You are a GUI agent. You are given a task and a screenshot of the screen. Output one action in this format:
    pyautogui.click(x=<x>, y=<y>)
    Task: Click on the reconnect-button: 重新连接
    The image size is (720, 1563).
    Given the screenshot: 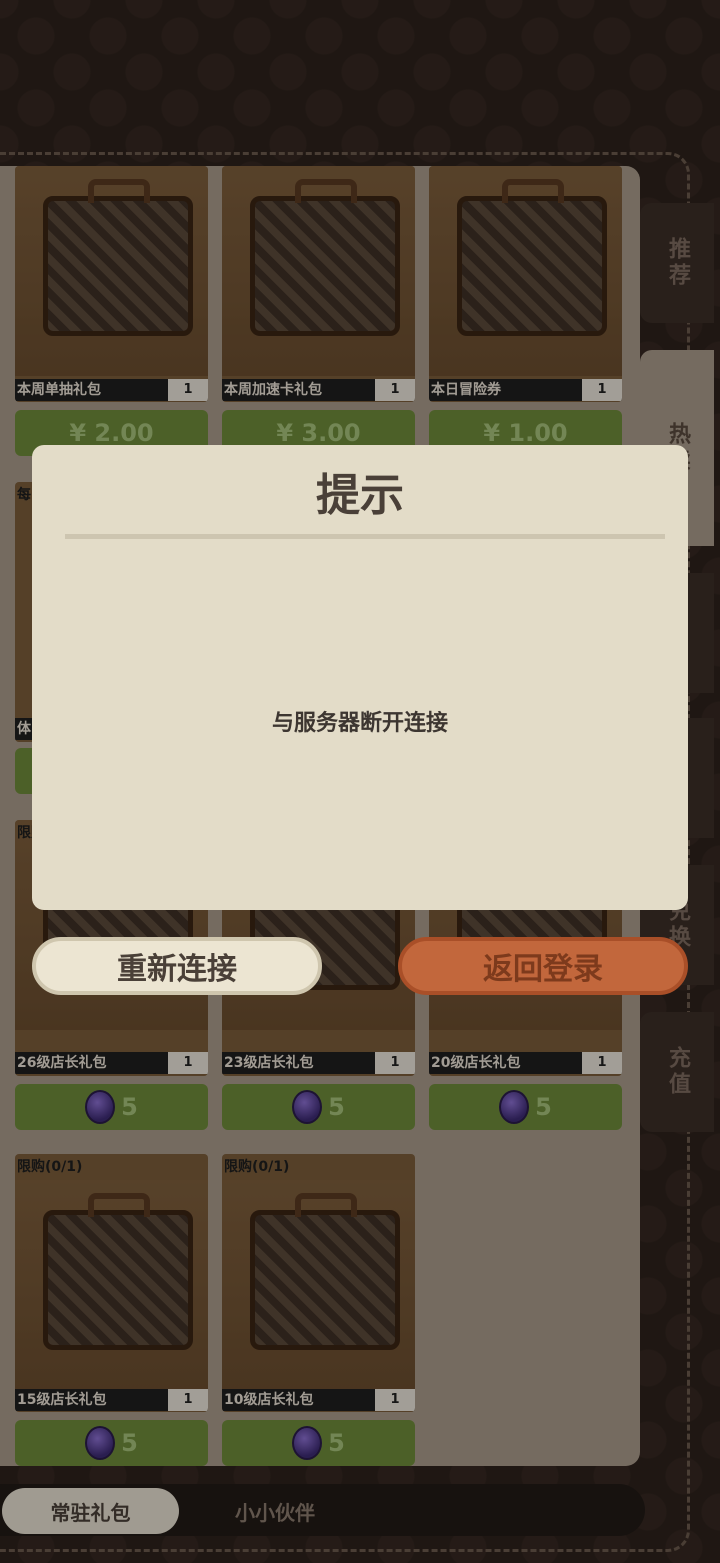 What is the action you would take?
    pyautogui.click(x=177, y=966)
    